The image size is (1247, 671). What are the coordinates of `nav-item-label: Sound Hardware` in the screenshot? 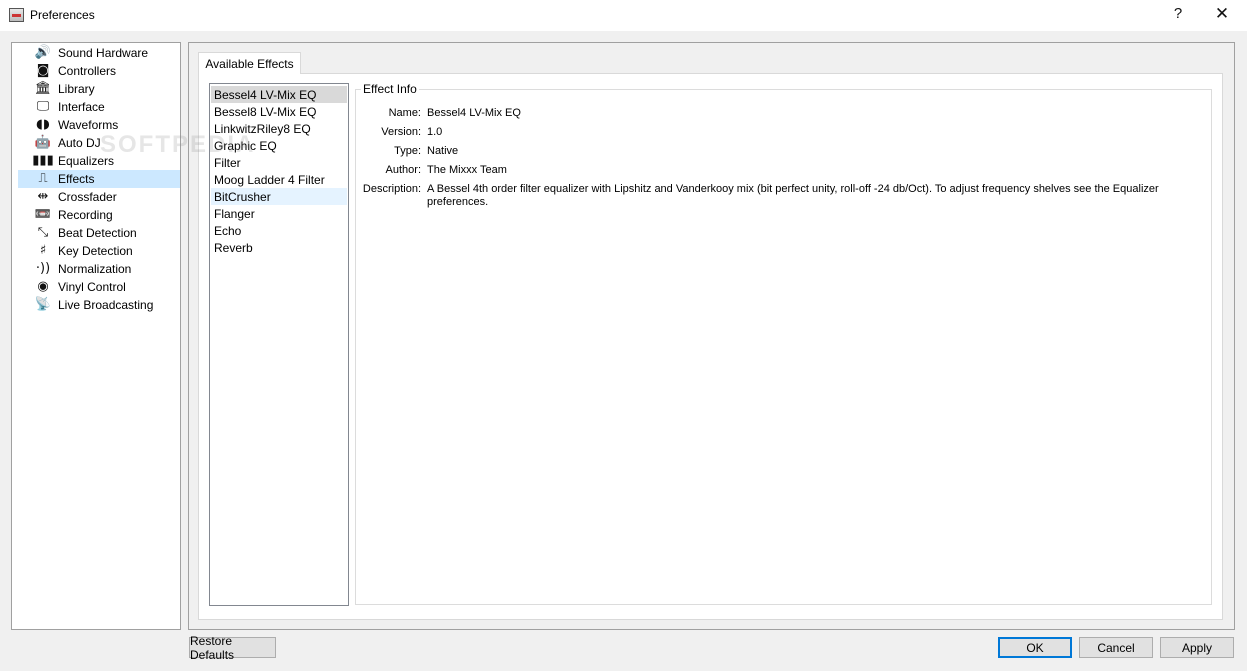 It's located at (103, 53).